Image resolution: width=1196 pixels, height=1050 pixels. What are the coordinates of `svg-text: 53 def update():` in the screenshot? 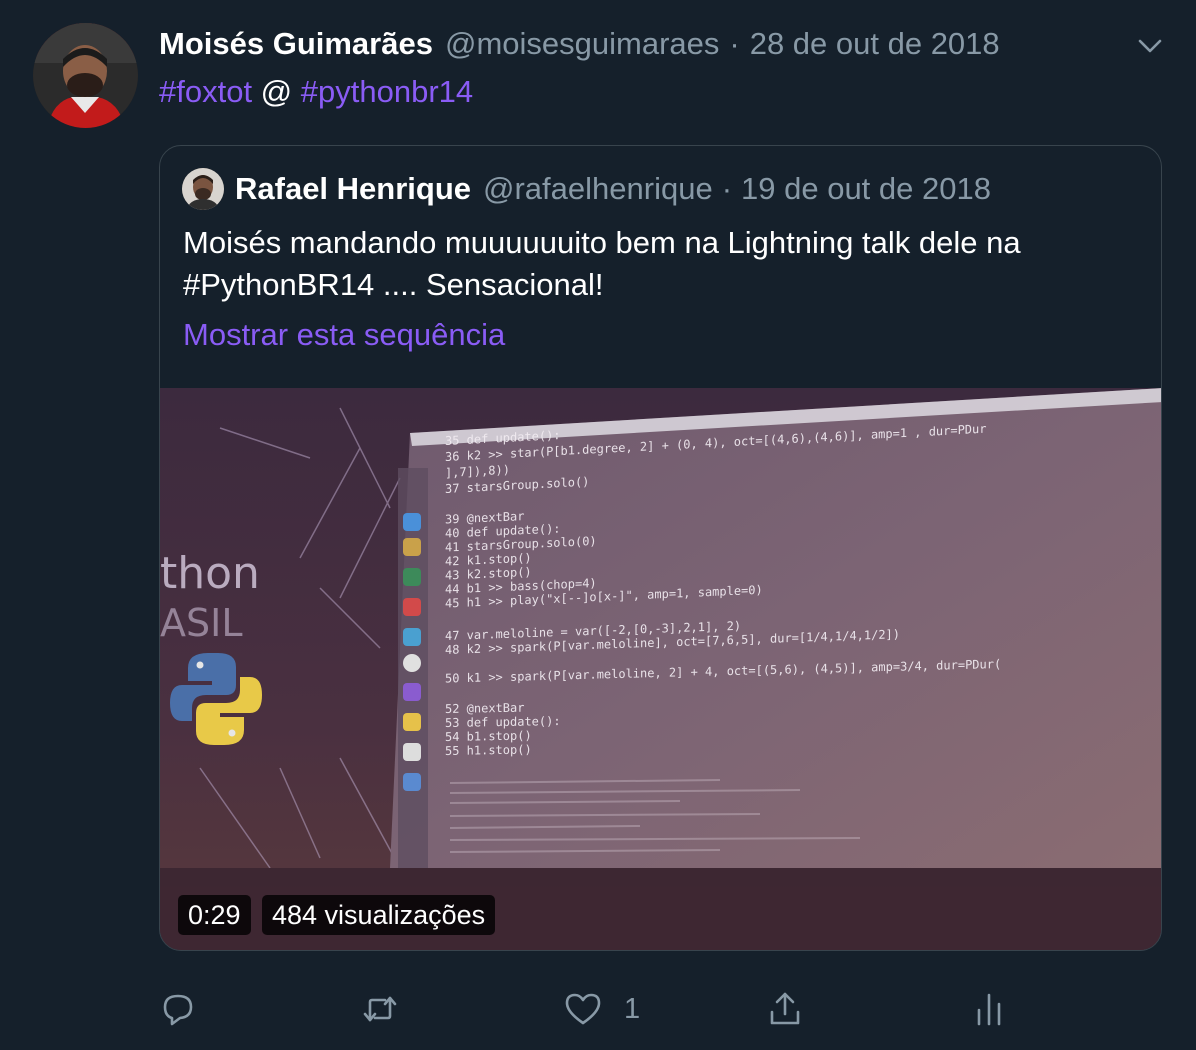 It's located at (503, 722).